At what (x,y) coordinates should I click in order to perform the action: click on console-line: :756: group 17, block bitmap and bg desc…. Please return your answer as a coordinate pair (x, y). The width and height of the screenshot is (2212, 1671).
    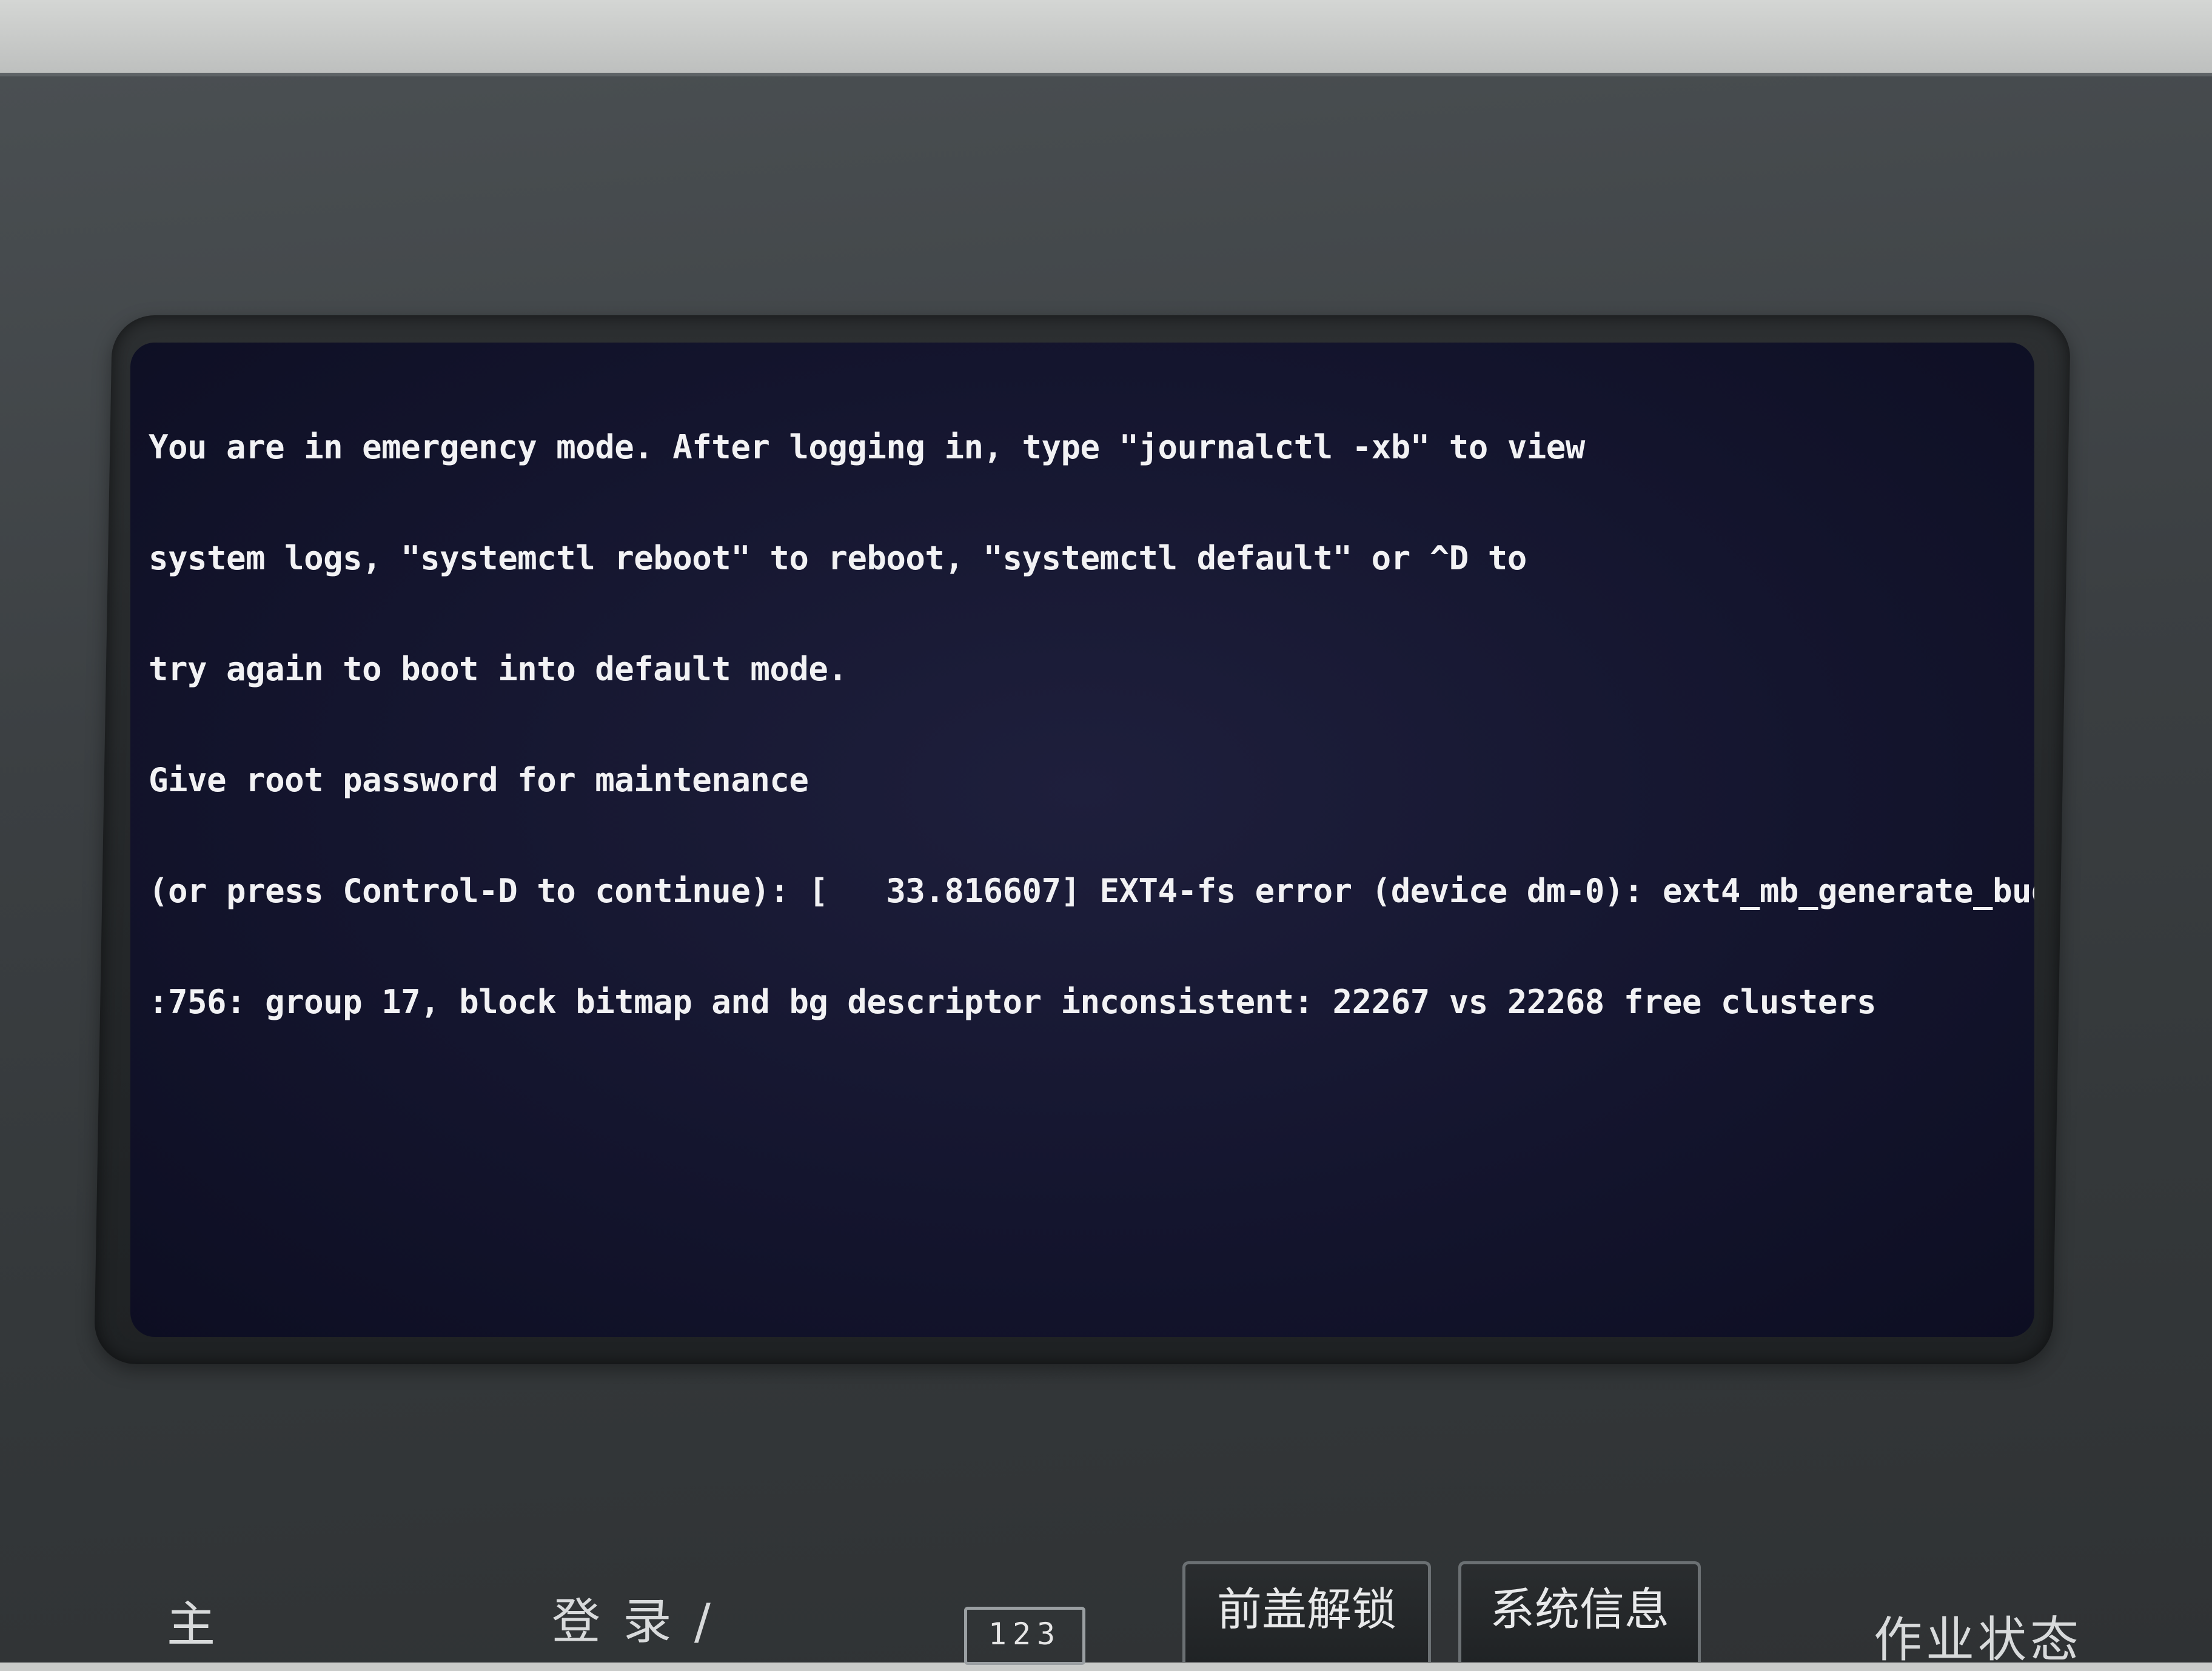
    Looking at the image, I should click on (1012, 1002).